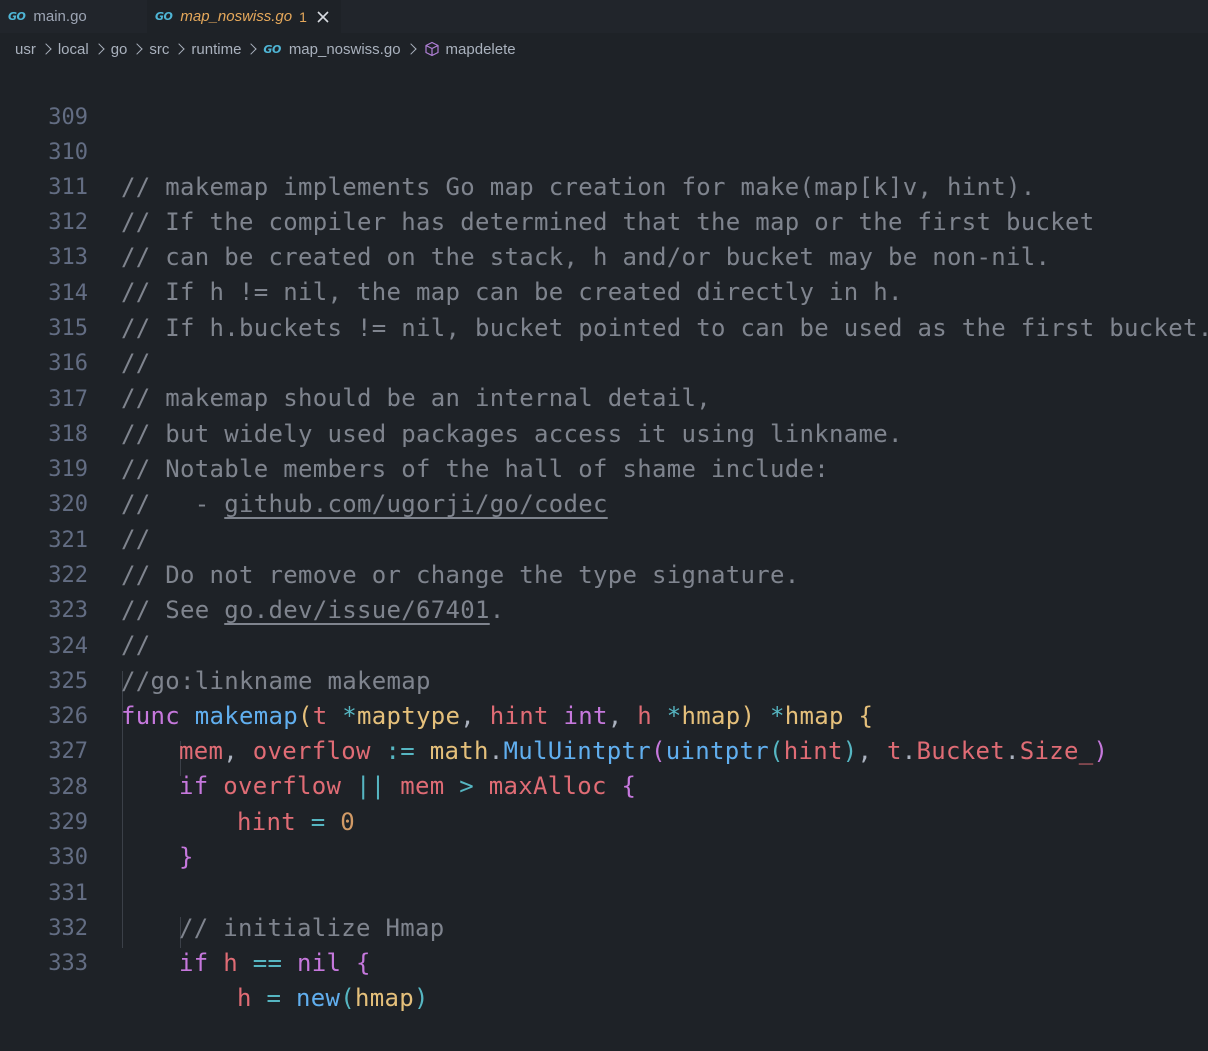 The image size is (1208, 1051). What do you see at coordinates (333, 998) in the screenshot?
I see `code-text: h = new(hmap)` at bounding box center [333, 998].